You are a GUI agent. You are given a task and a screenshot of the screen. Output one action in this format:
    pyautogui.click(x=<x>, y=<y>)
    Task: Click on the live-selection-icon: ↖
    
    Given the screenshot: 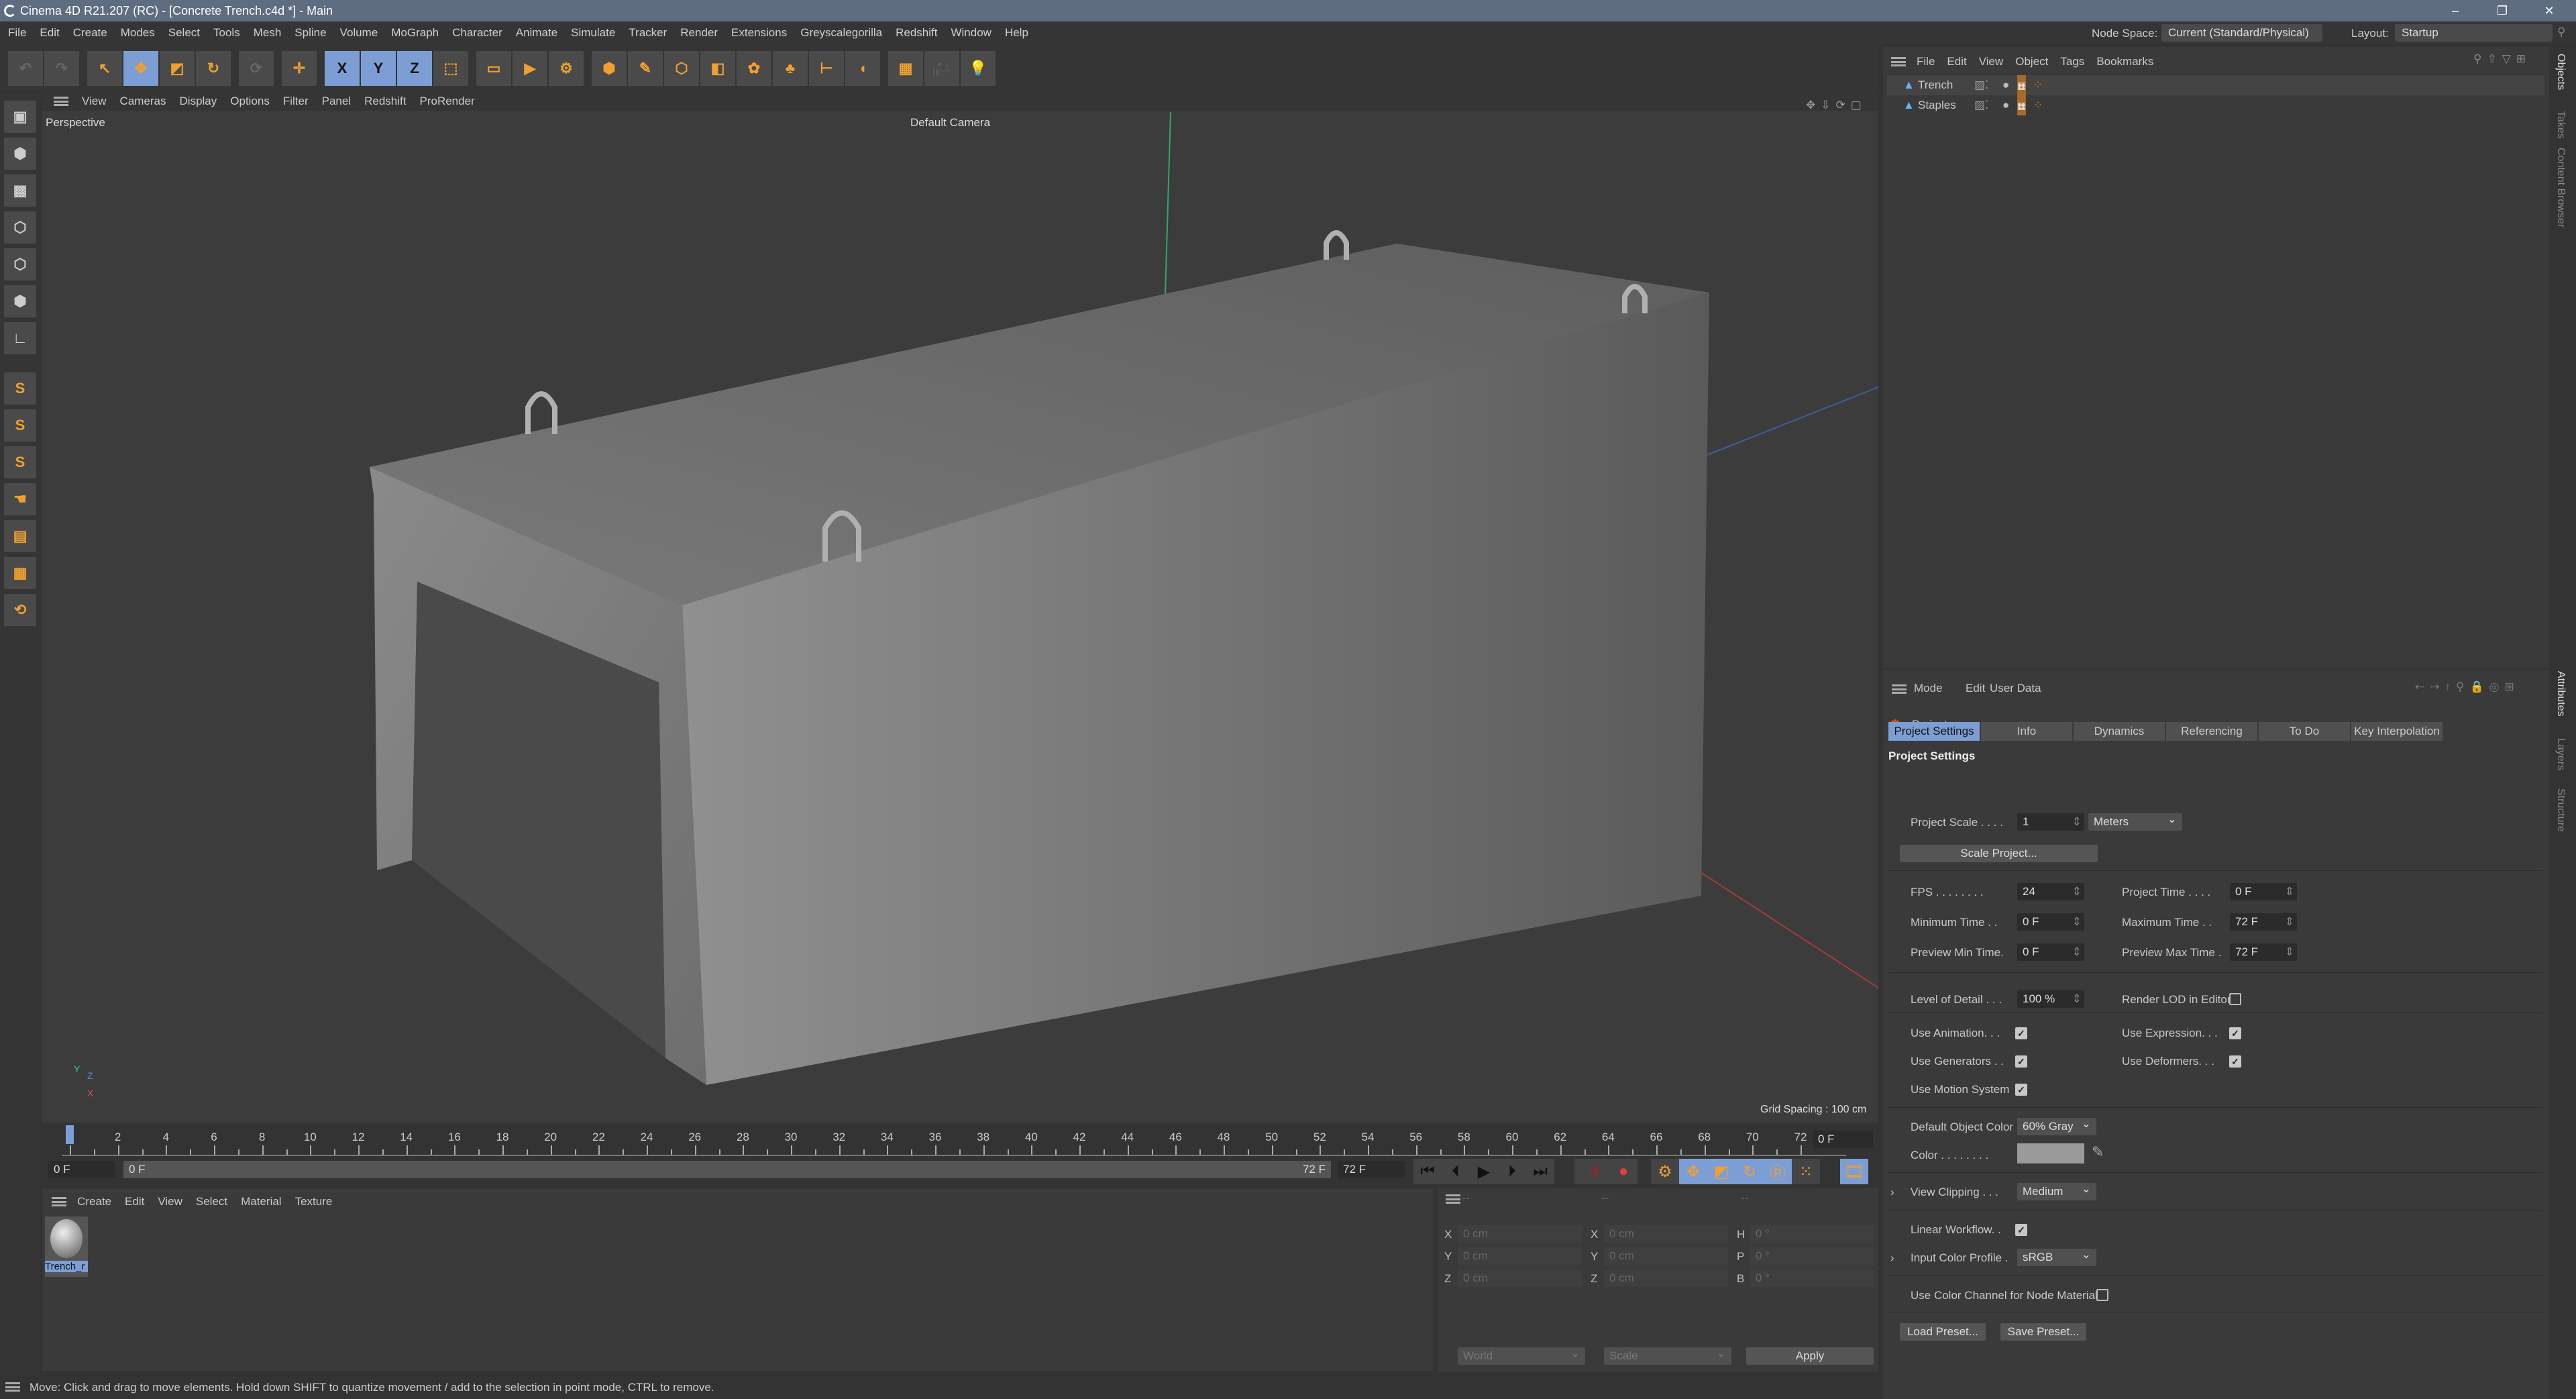 What is the action you would take?
    pyautogui.click(x=104, y=68)
    